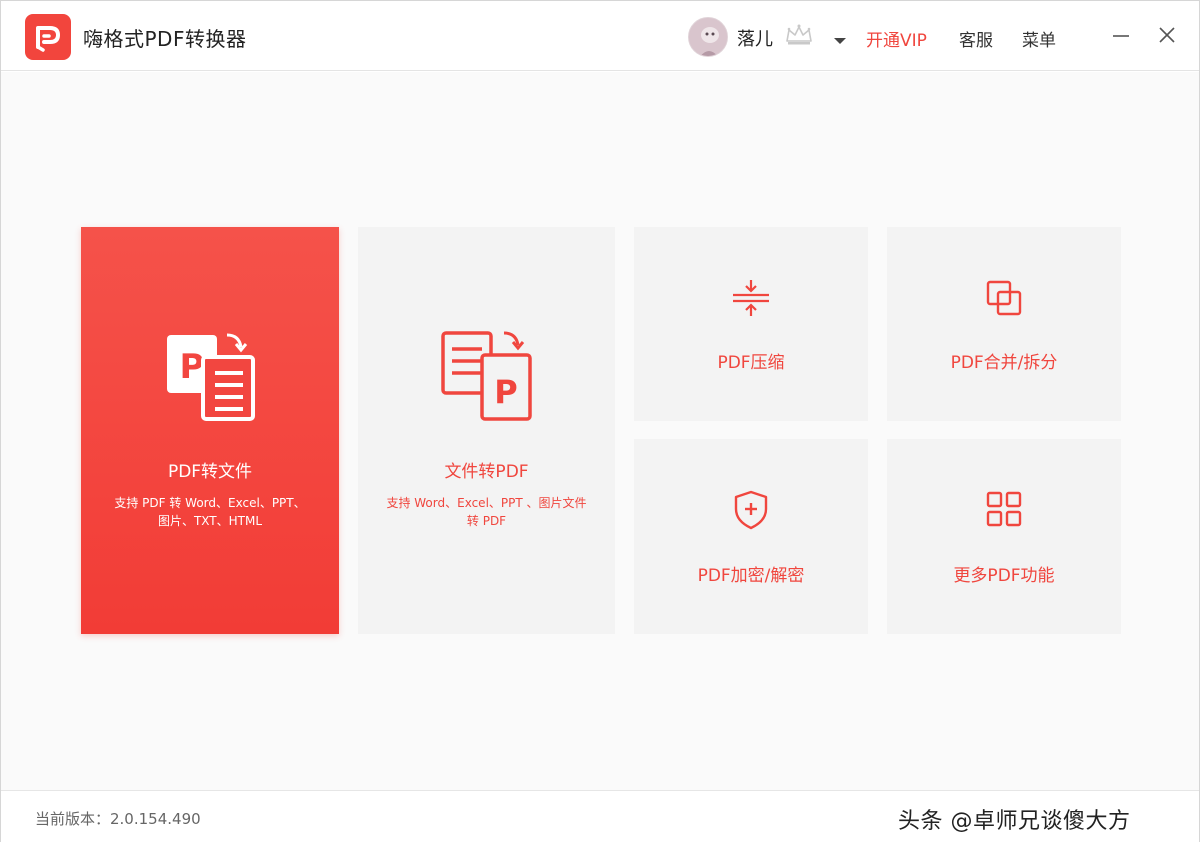  What do you see at coordinates (486, 472) in the screenshot?
I see `file-to-pdf-title: 文件转PDF` at bounding box center [486, 472].